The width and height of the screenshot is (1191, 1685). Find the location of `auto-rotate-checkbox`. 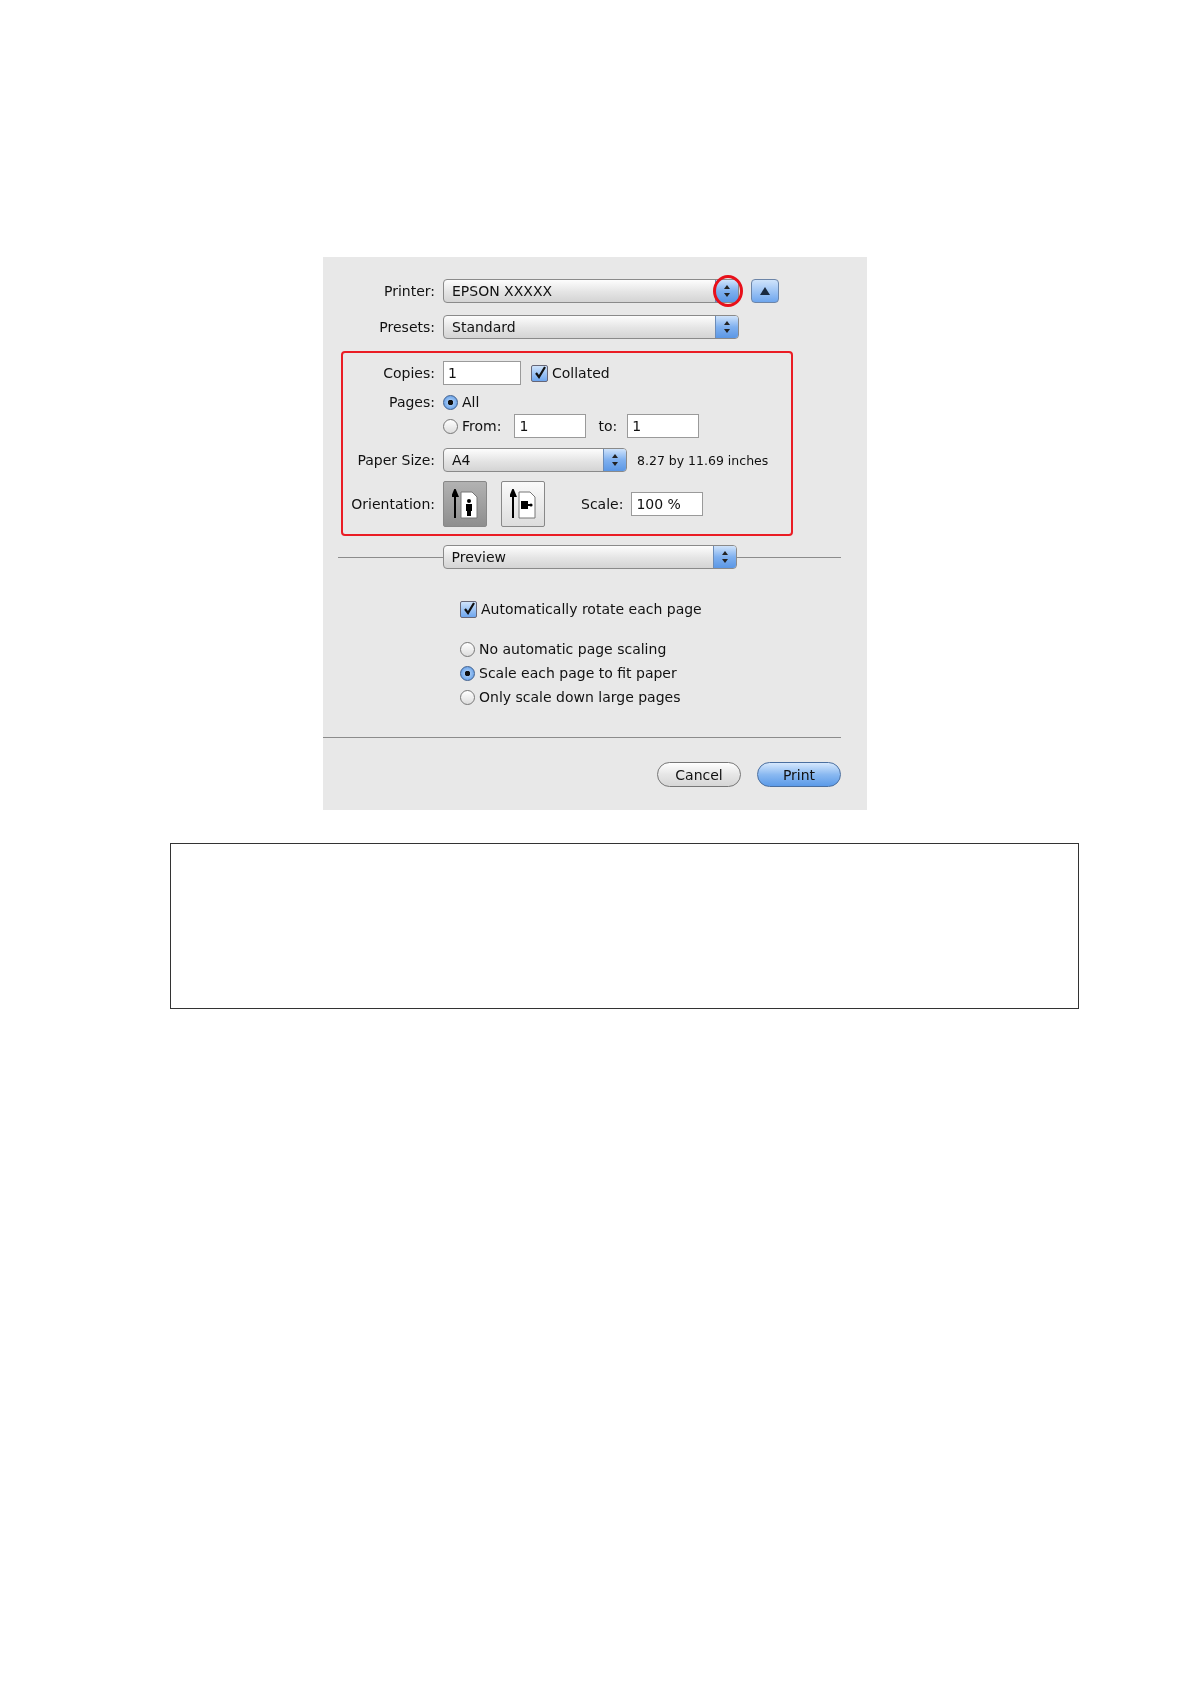

auto-rotate-checkbox is located at coordinates (468, 609).